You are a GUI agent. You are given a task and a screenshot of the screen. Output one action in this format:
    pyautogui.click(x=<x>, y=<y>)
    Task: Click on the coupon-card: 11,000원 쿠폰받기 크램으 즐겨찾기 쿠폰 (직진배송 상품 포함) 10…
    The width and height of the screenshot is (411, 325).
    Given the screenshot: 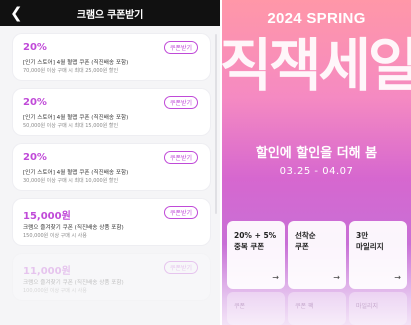 What is the action you would take?
    pyautogui.click(x=111, y=277)
    